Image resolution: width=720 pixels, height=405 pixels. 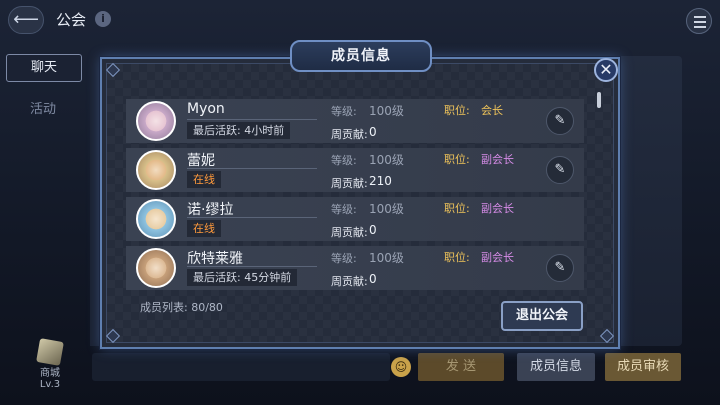 What do you see at coordinates (50, 373) in the screenshot?
I see `shop-label: 商城` at bounding box center [50, 373].